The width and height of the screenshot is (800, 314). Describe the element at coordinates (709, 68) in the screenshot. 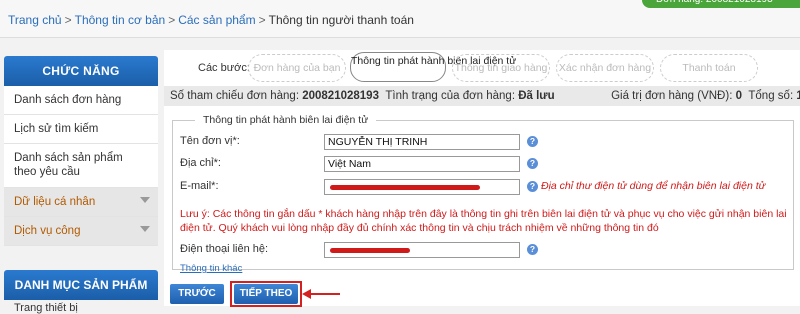

I see `step-payment: Thanh toán` at that location.